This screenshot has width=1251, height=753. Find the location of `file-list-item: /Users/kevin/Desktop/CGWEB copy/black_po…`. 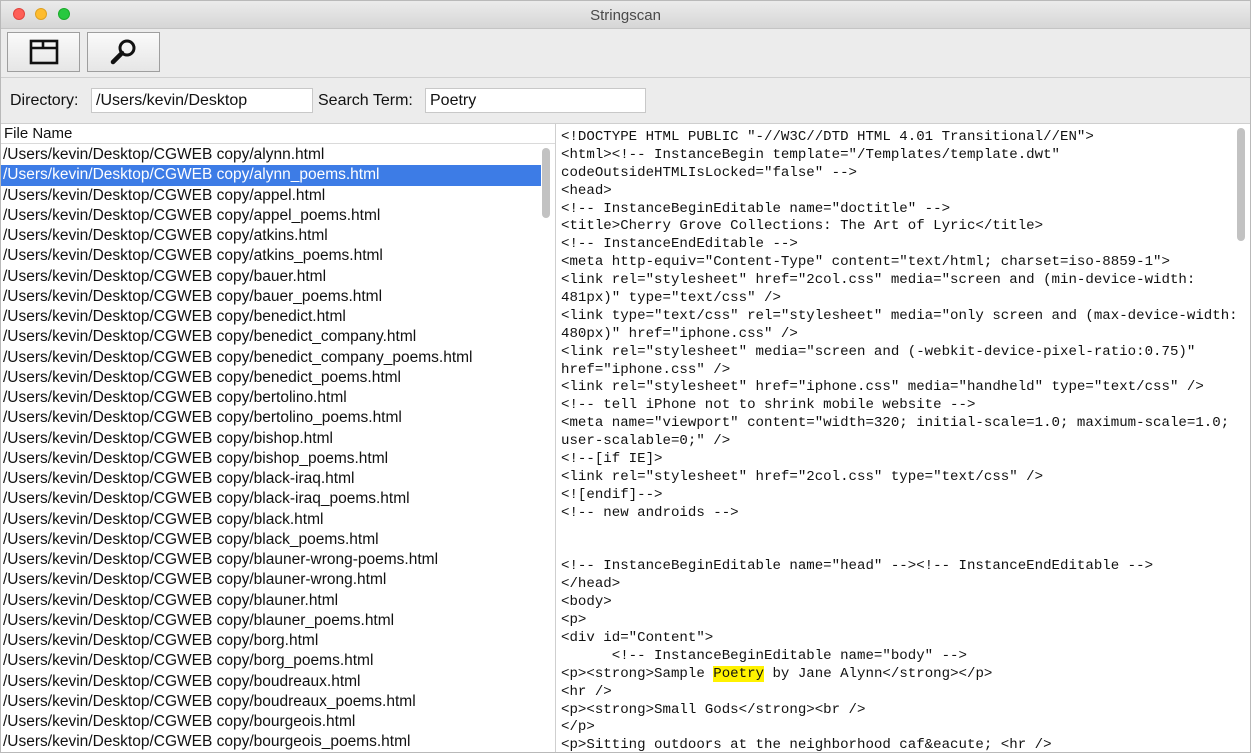

file-list-item: /Users/kevin/Desktop/CGWEB copy/black_po… is located at coordinates (271, 540).